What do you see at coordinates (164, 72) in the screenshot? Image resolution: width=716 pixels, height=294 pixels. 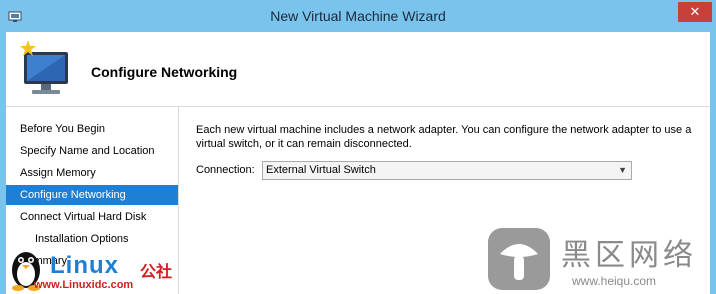 I see `page-heading: Configure Networking` at bounding box center [164, 72].